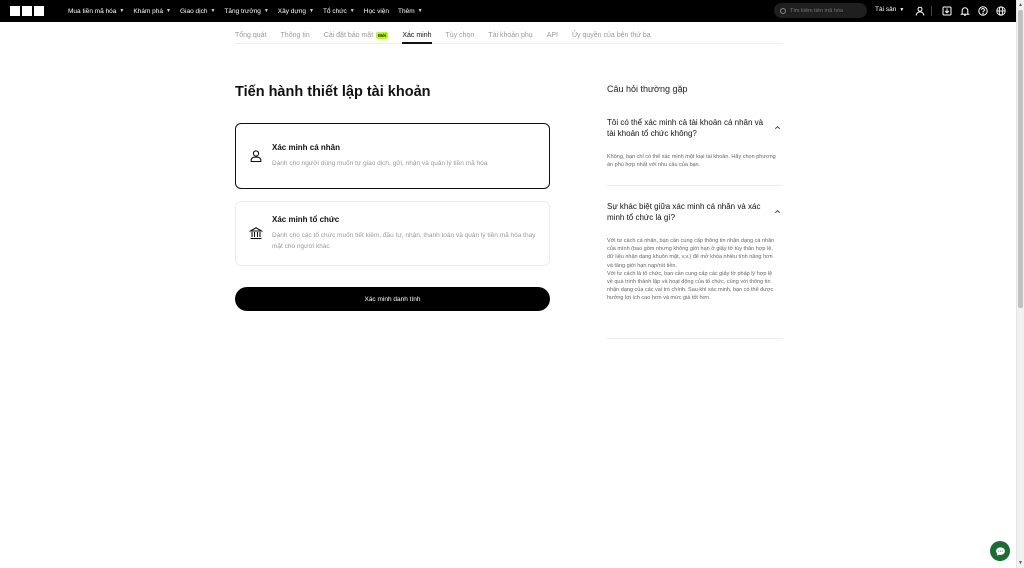 This screenshot has width=1024, height=568. I want to click on nav-item: Tổ chức ▼, so click(339, 11).